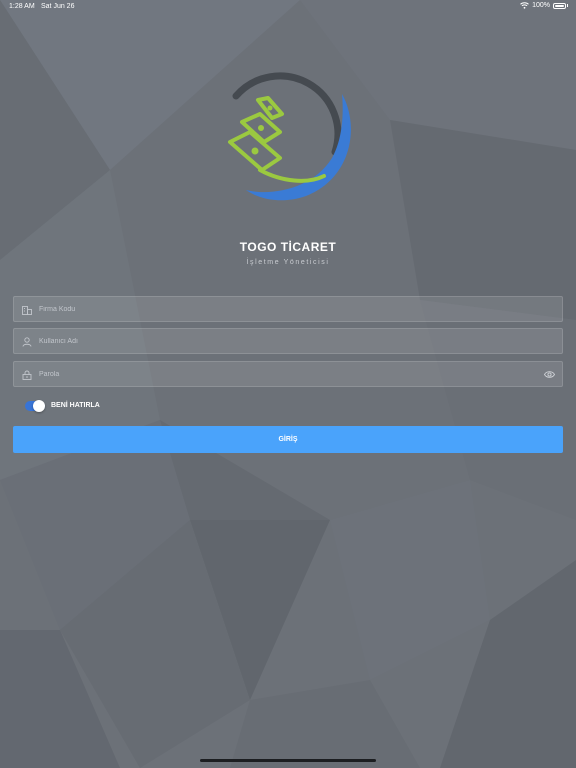  I want to click on wifi-icon, so click(524, 5).